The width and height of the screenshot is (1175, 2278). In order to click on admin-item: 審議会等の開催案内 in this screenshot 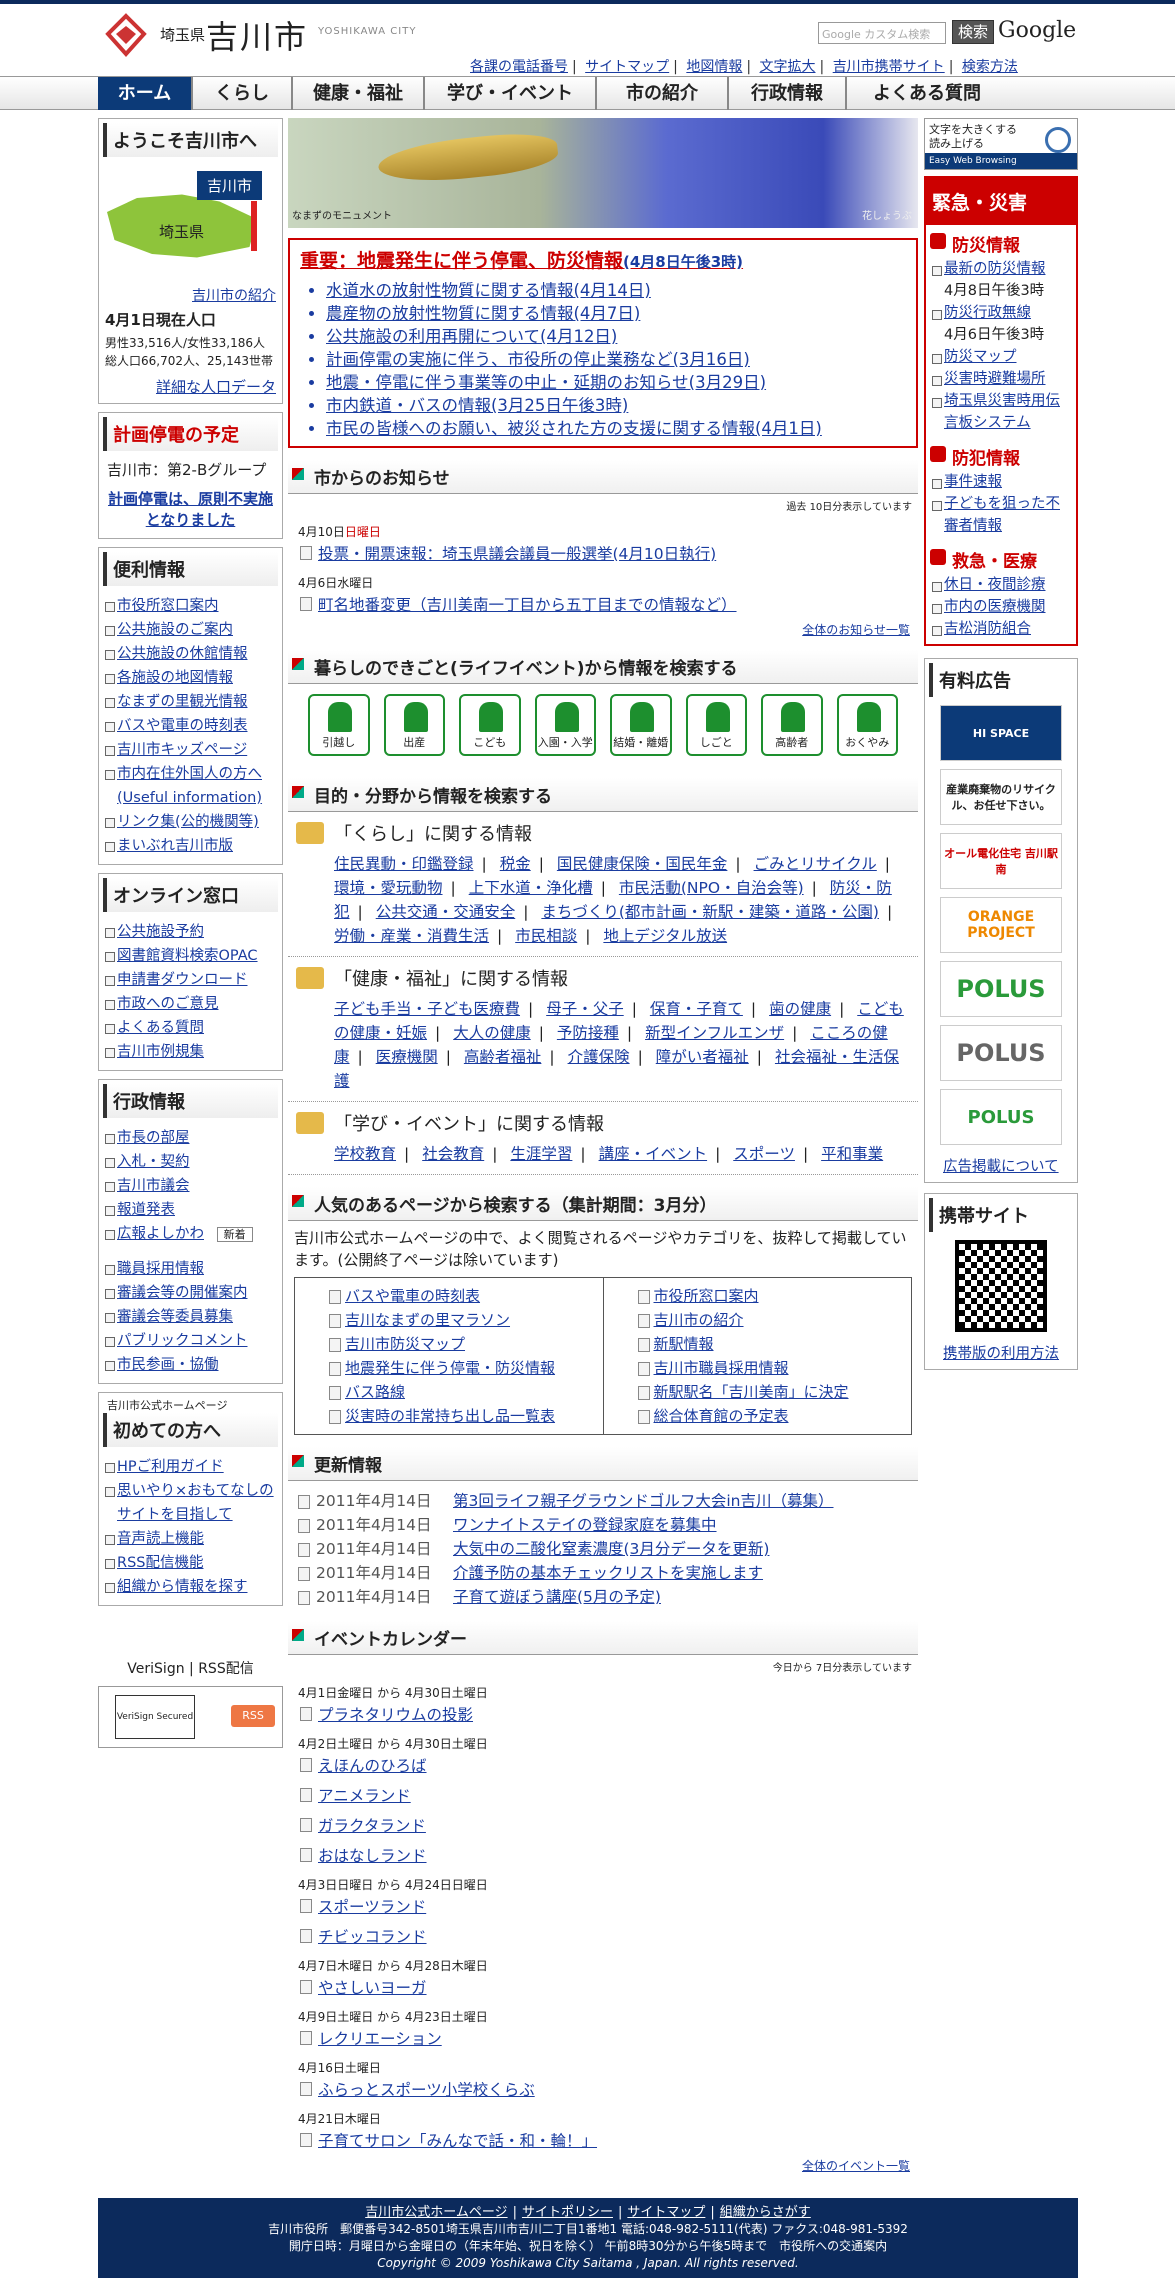, I will do `click(191, 1293)`.